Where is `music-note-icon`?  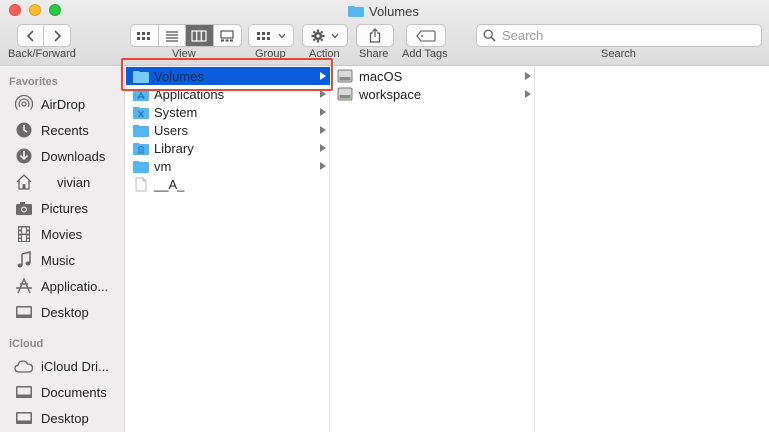 music-note-icon is located at coordinates (24, 260).